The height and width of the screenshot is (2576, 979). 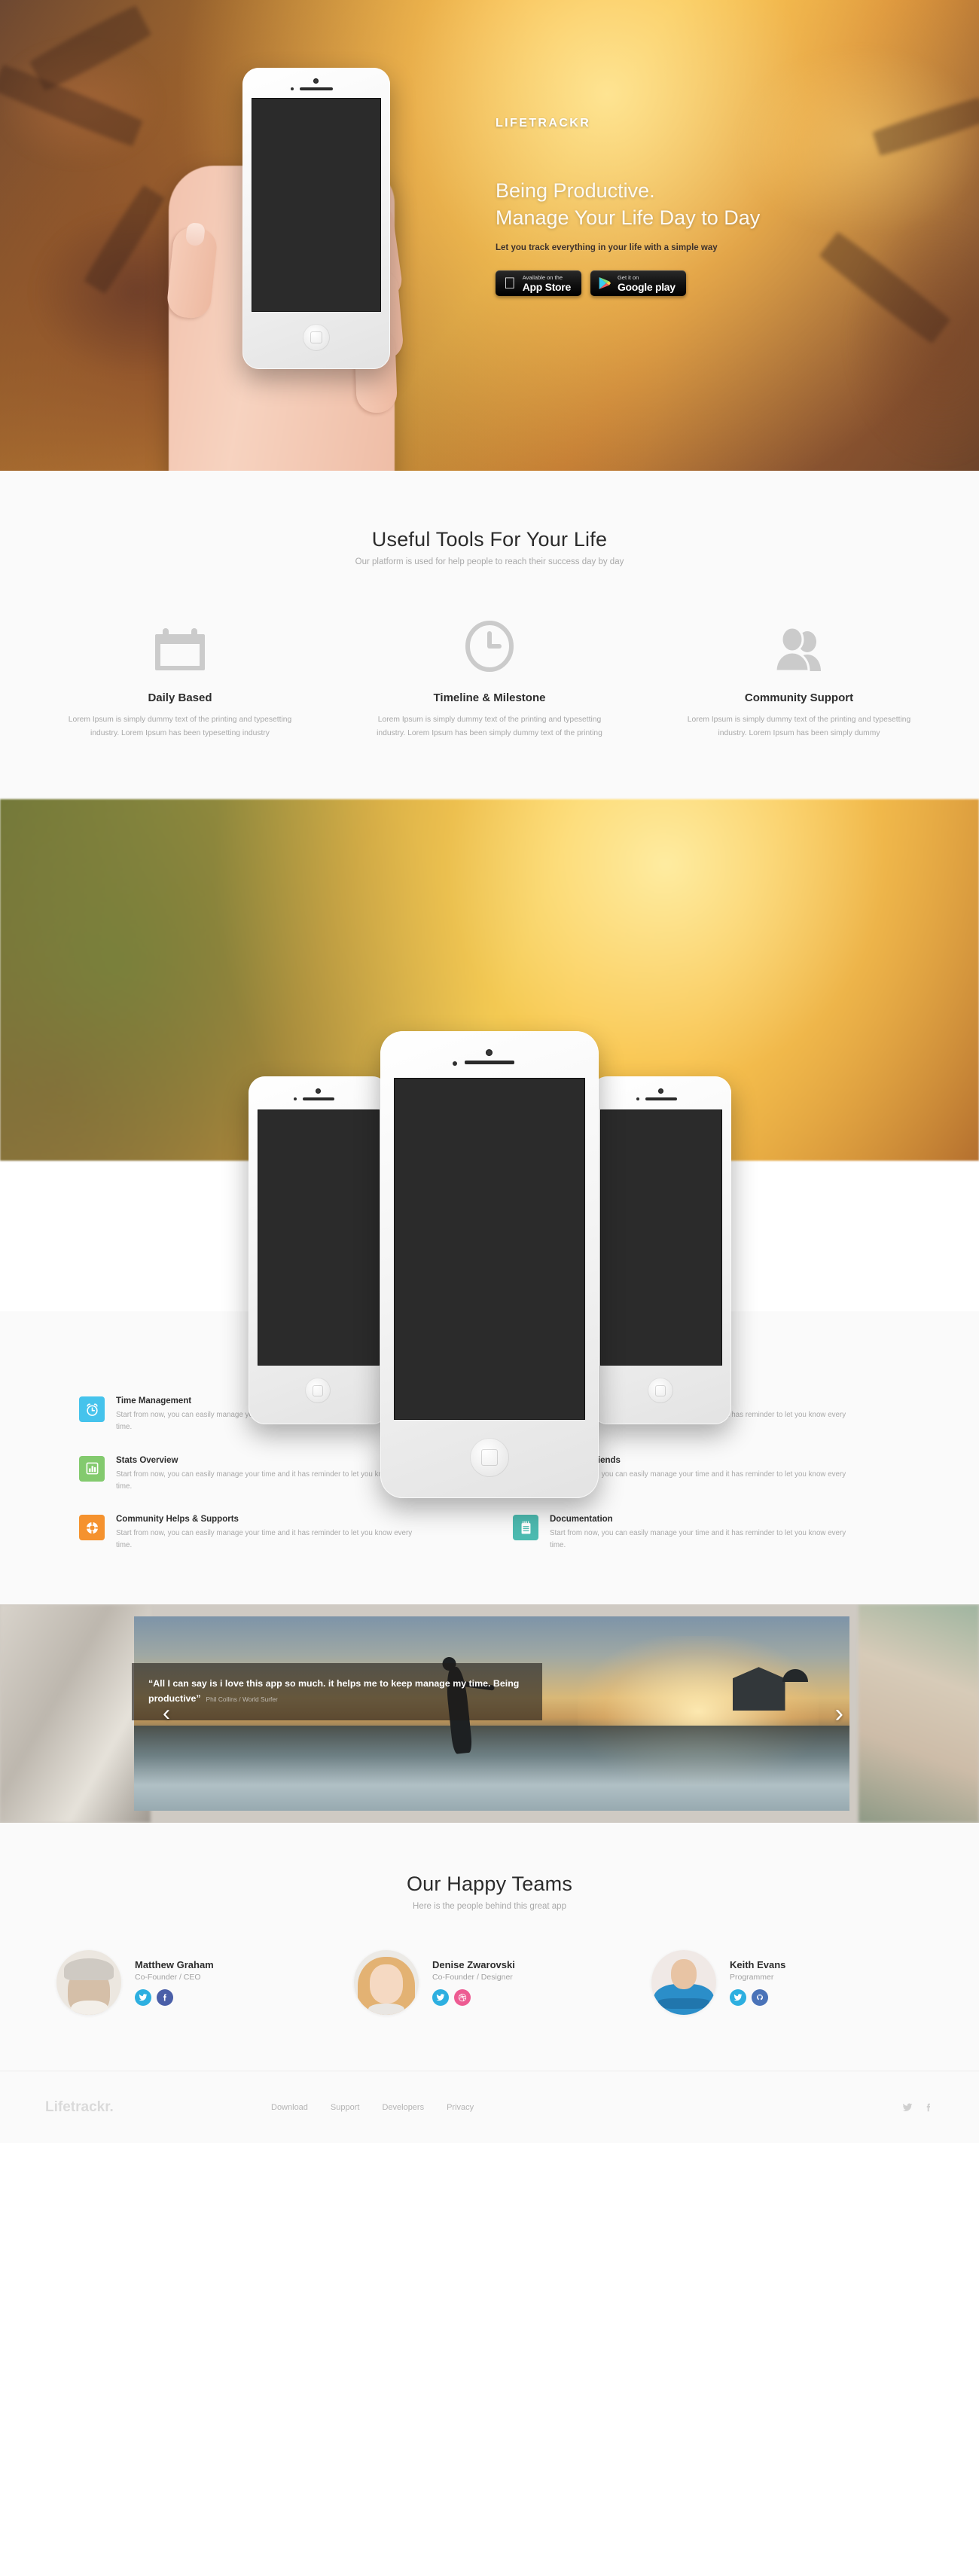 I want to click on team-subtitle: Here is the people behind this great app, so click(x=489, y=1907).